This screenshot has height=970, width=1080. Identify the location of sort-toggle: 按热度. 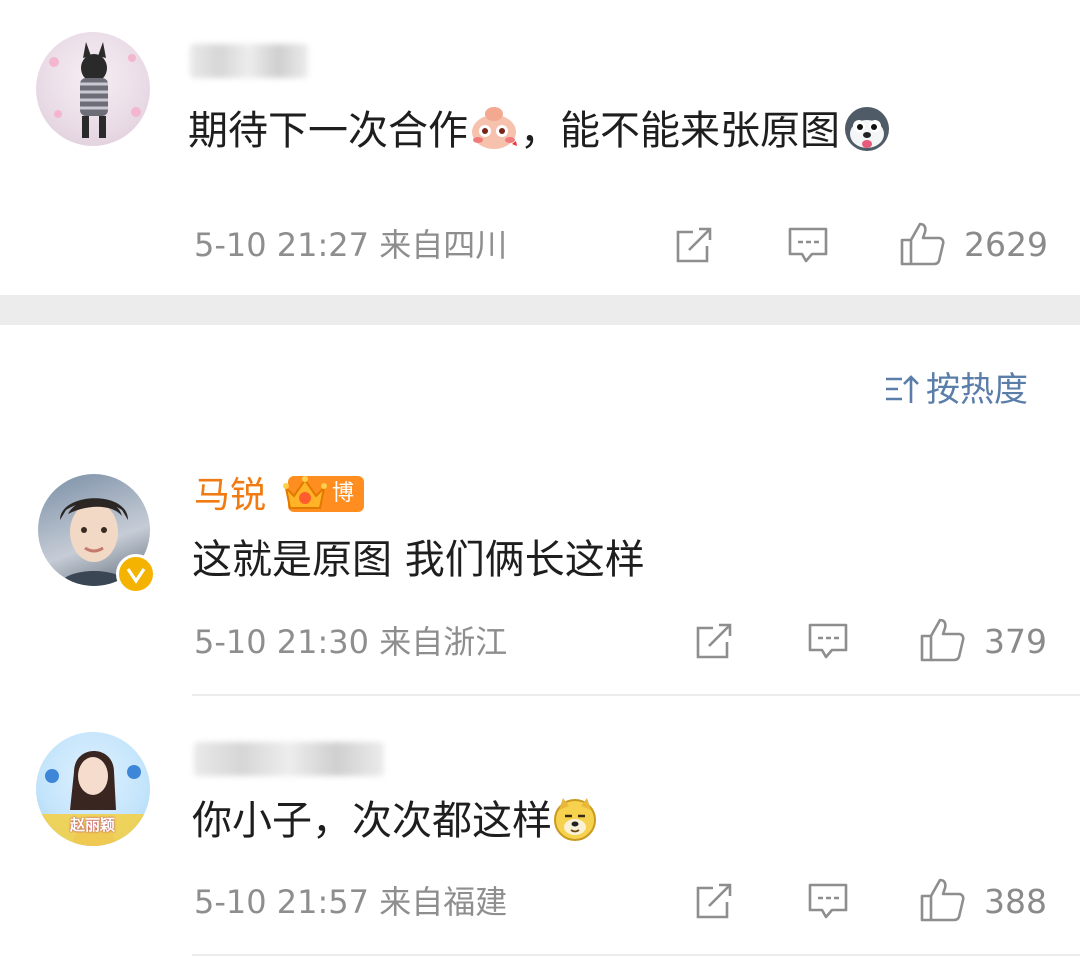
(956, 390).